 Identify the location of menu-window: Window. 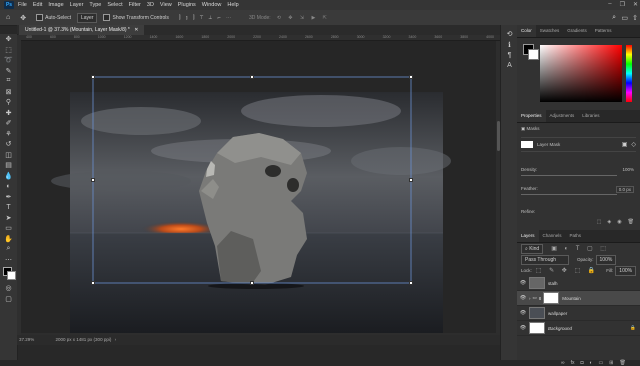
(212, 5).